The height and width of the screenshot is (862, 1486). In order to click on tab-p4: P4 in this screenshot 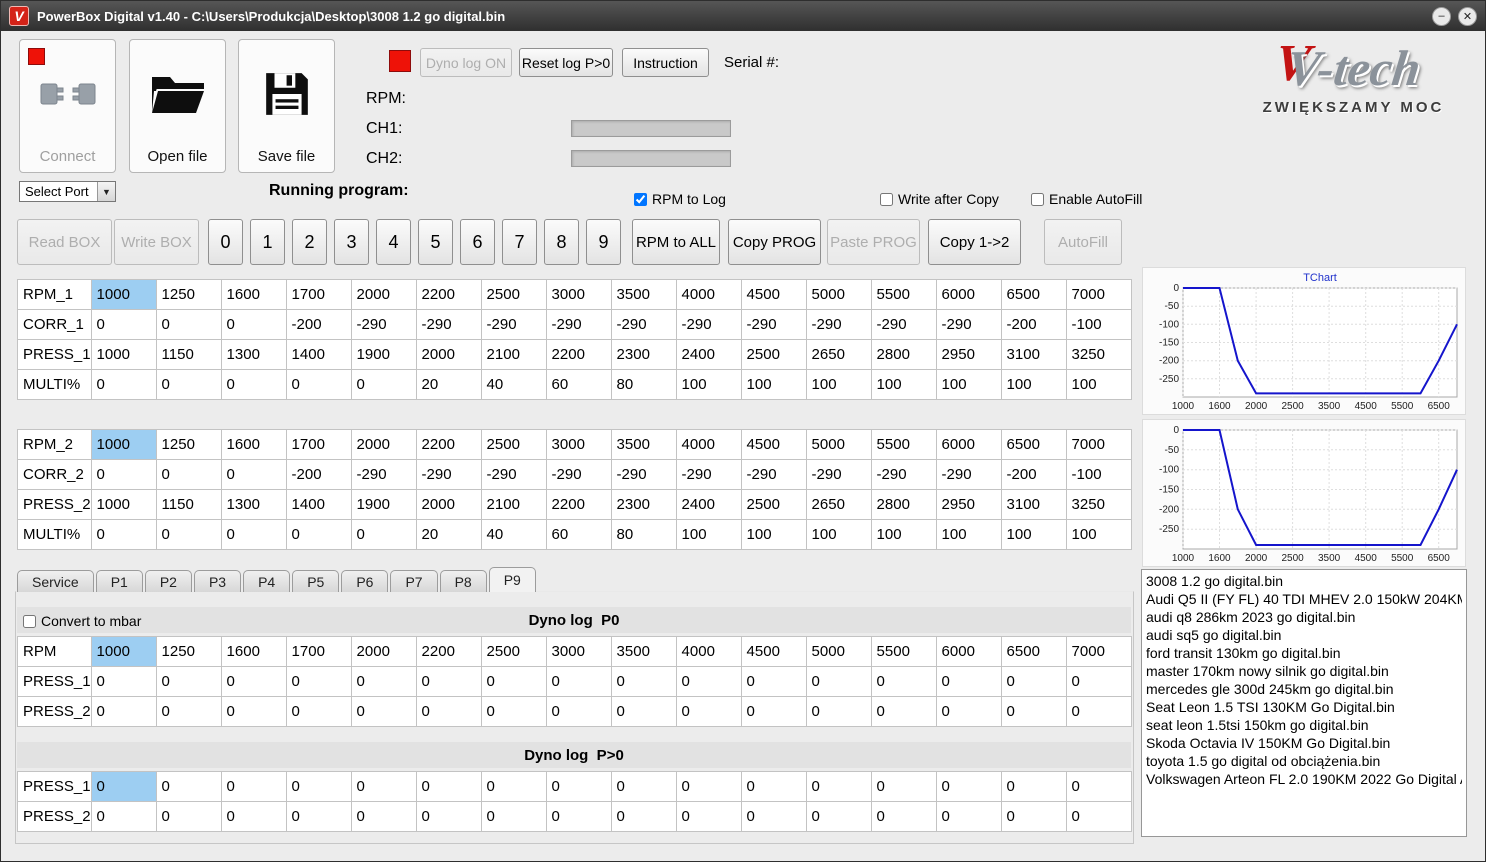, I will do `click(267, 581)`.